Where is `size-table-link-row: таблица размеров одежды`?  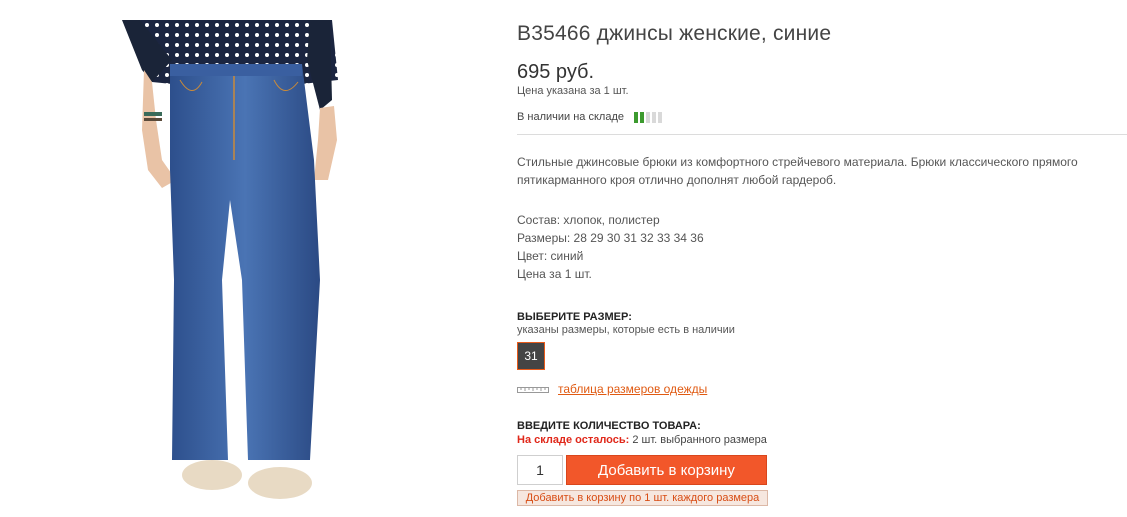
size-table-link-row: таблица размеров одежды is located at coordinates (612, 389).